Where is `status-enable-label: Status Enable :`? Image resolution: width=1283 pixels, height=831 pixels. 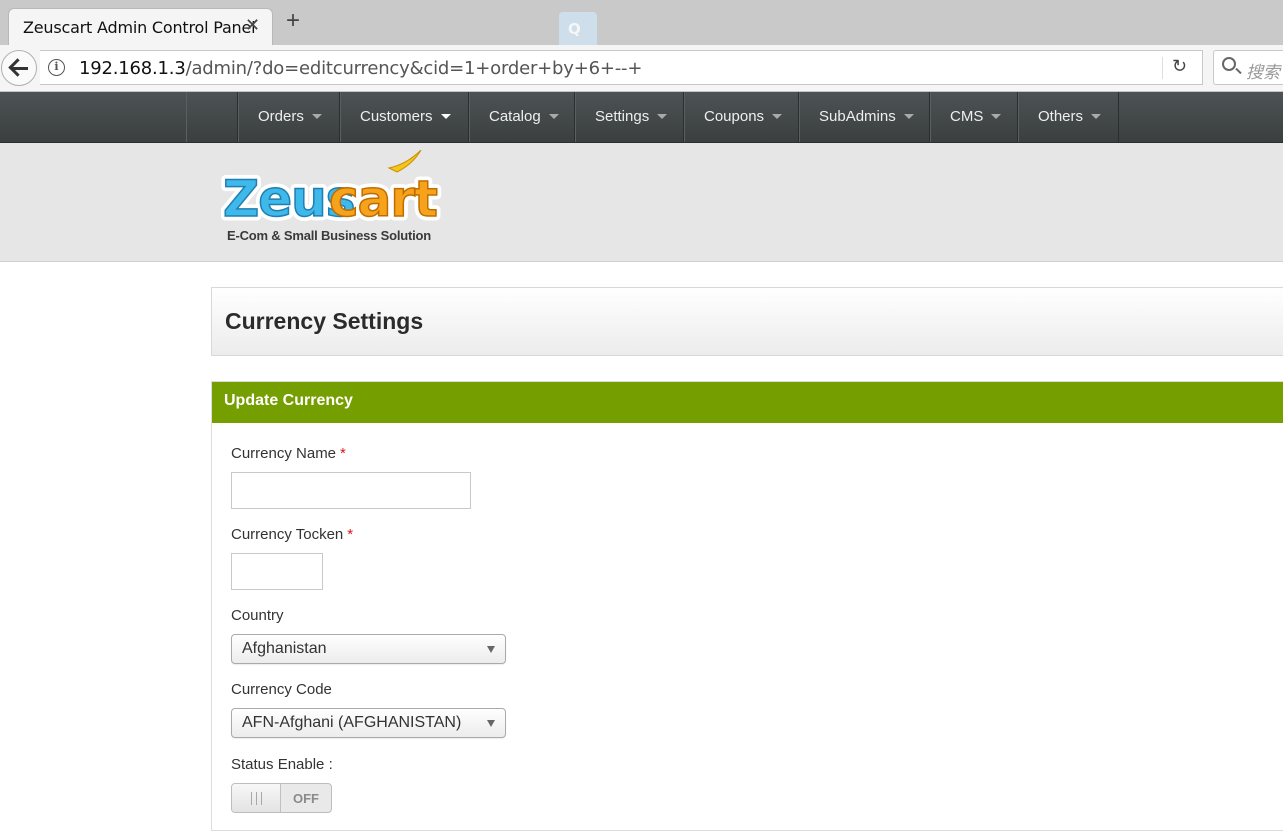
status-enable-label: Status Enable : is located at coordinates (282, 764).